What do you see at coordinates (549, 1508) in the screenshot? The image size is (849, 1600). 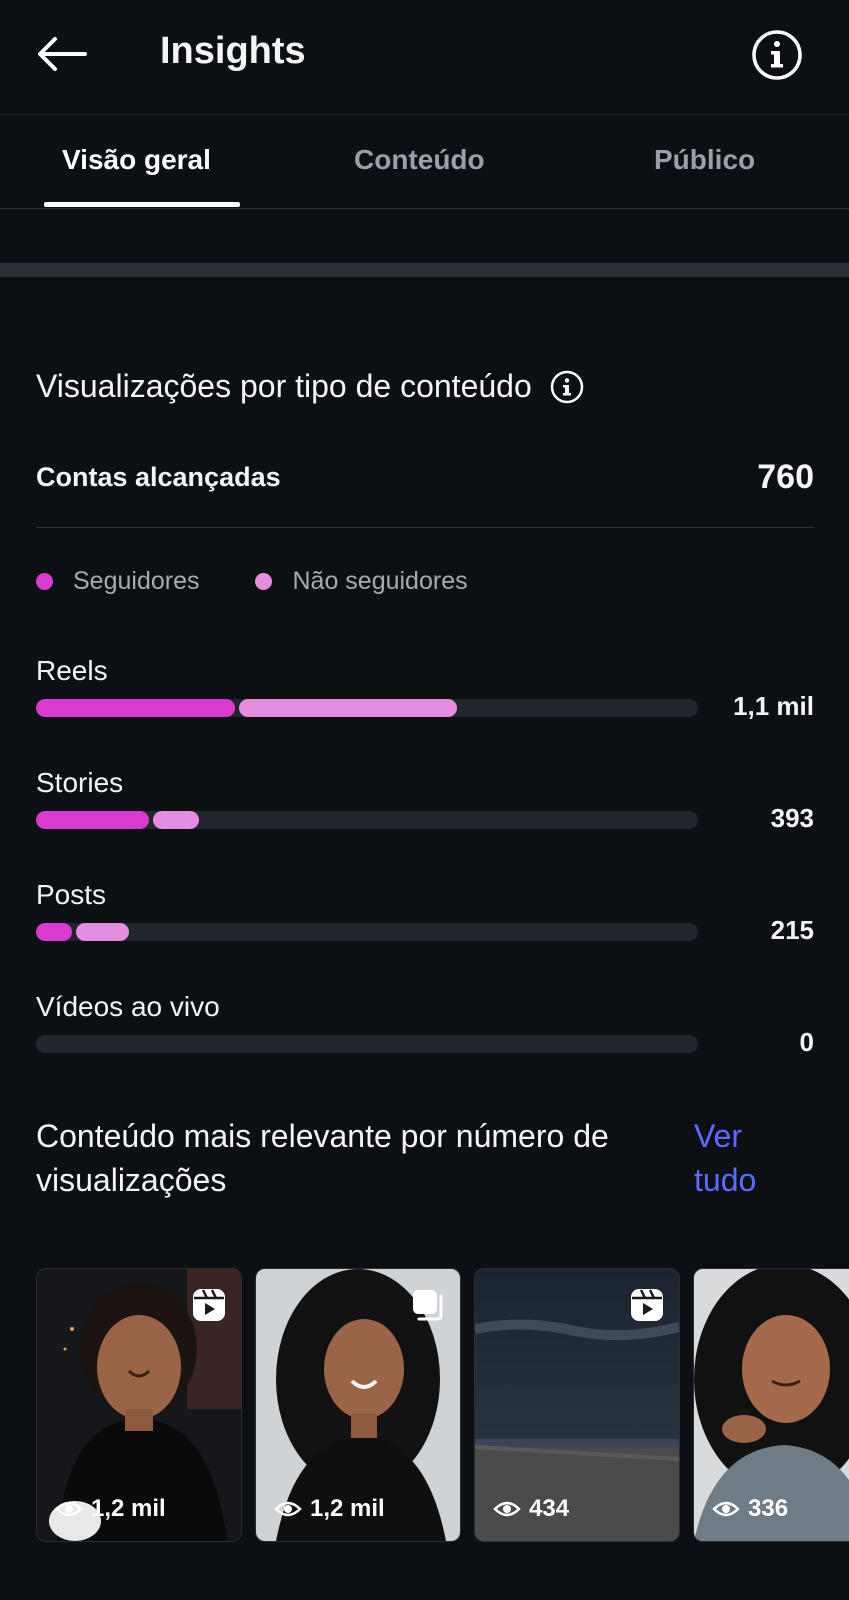 I see `views-value: 434` at bounding box center [549, 1508].